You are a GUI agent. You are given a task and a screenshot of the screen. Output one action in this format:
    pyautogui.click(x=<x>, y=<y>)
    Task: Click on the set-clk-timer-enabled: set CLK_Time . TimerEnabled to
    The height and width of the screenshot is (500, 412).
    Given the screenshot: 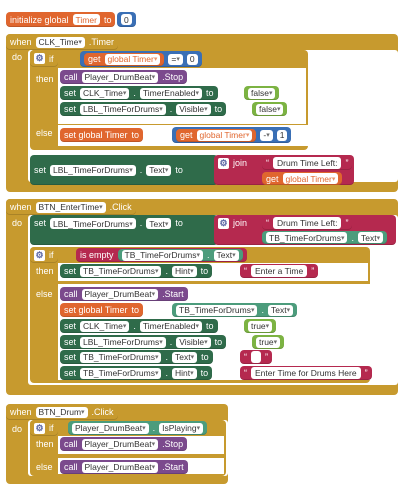 What is the action you would take?
    pyautogui.click(x=139, y=93)
    